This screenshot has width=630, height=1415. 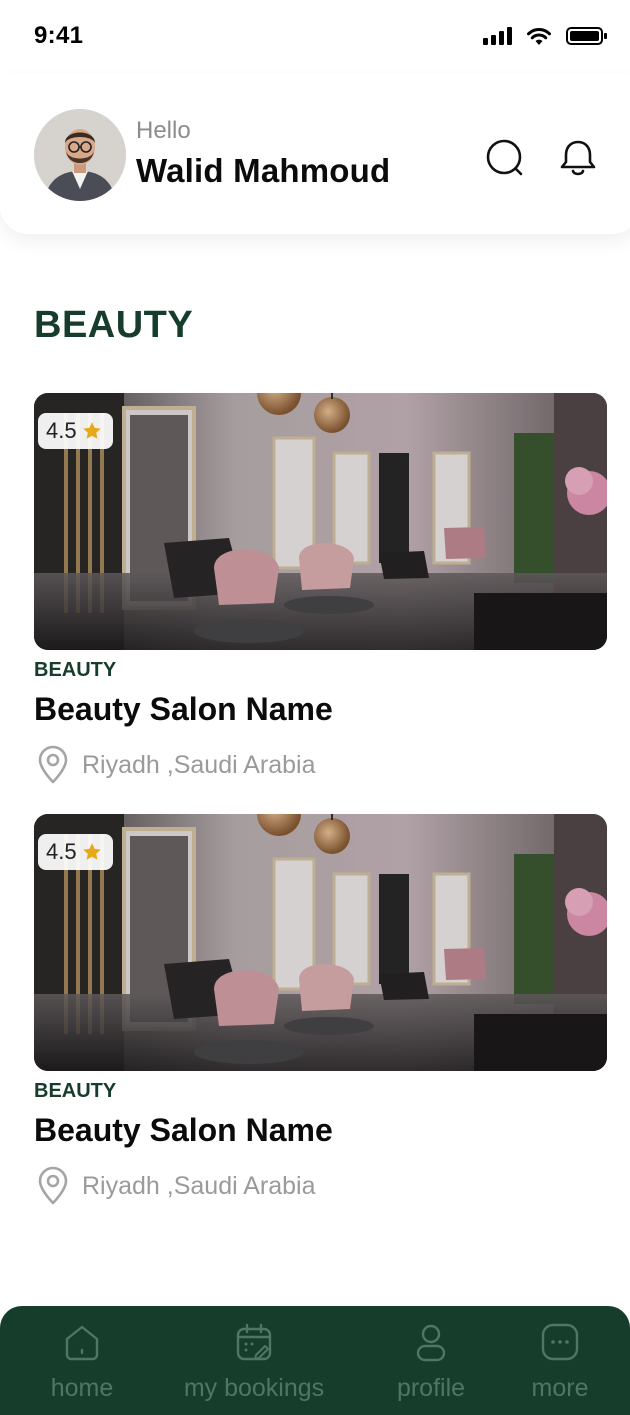 What do you see at coordinates (587, 36) in the screenshot?
I see `battery-icon` at bounding box center [587, 36].